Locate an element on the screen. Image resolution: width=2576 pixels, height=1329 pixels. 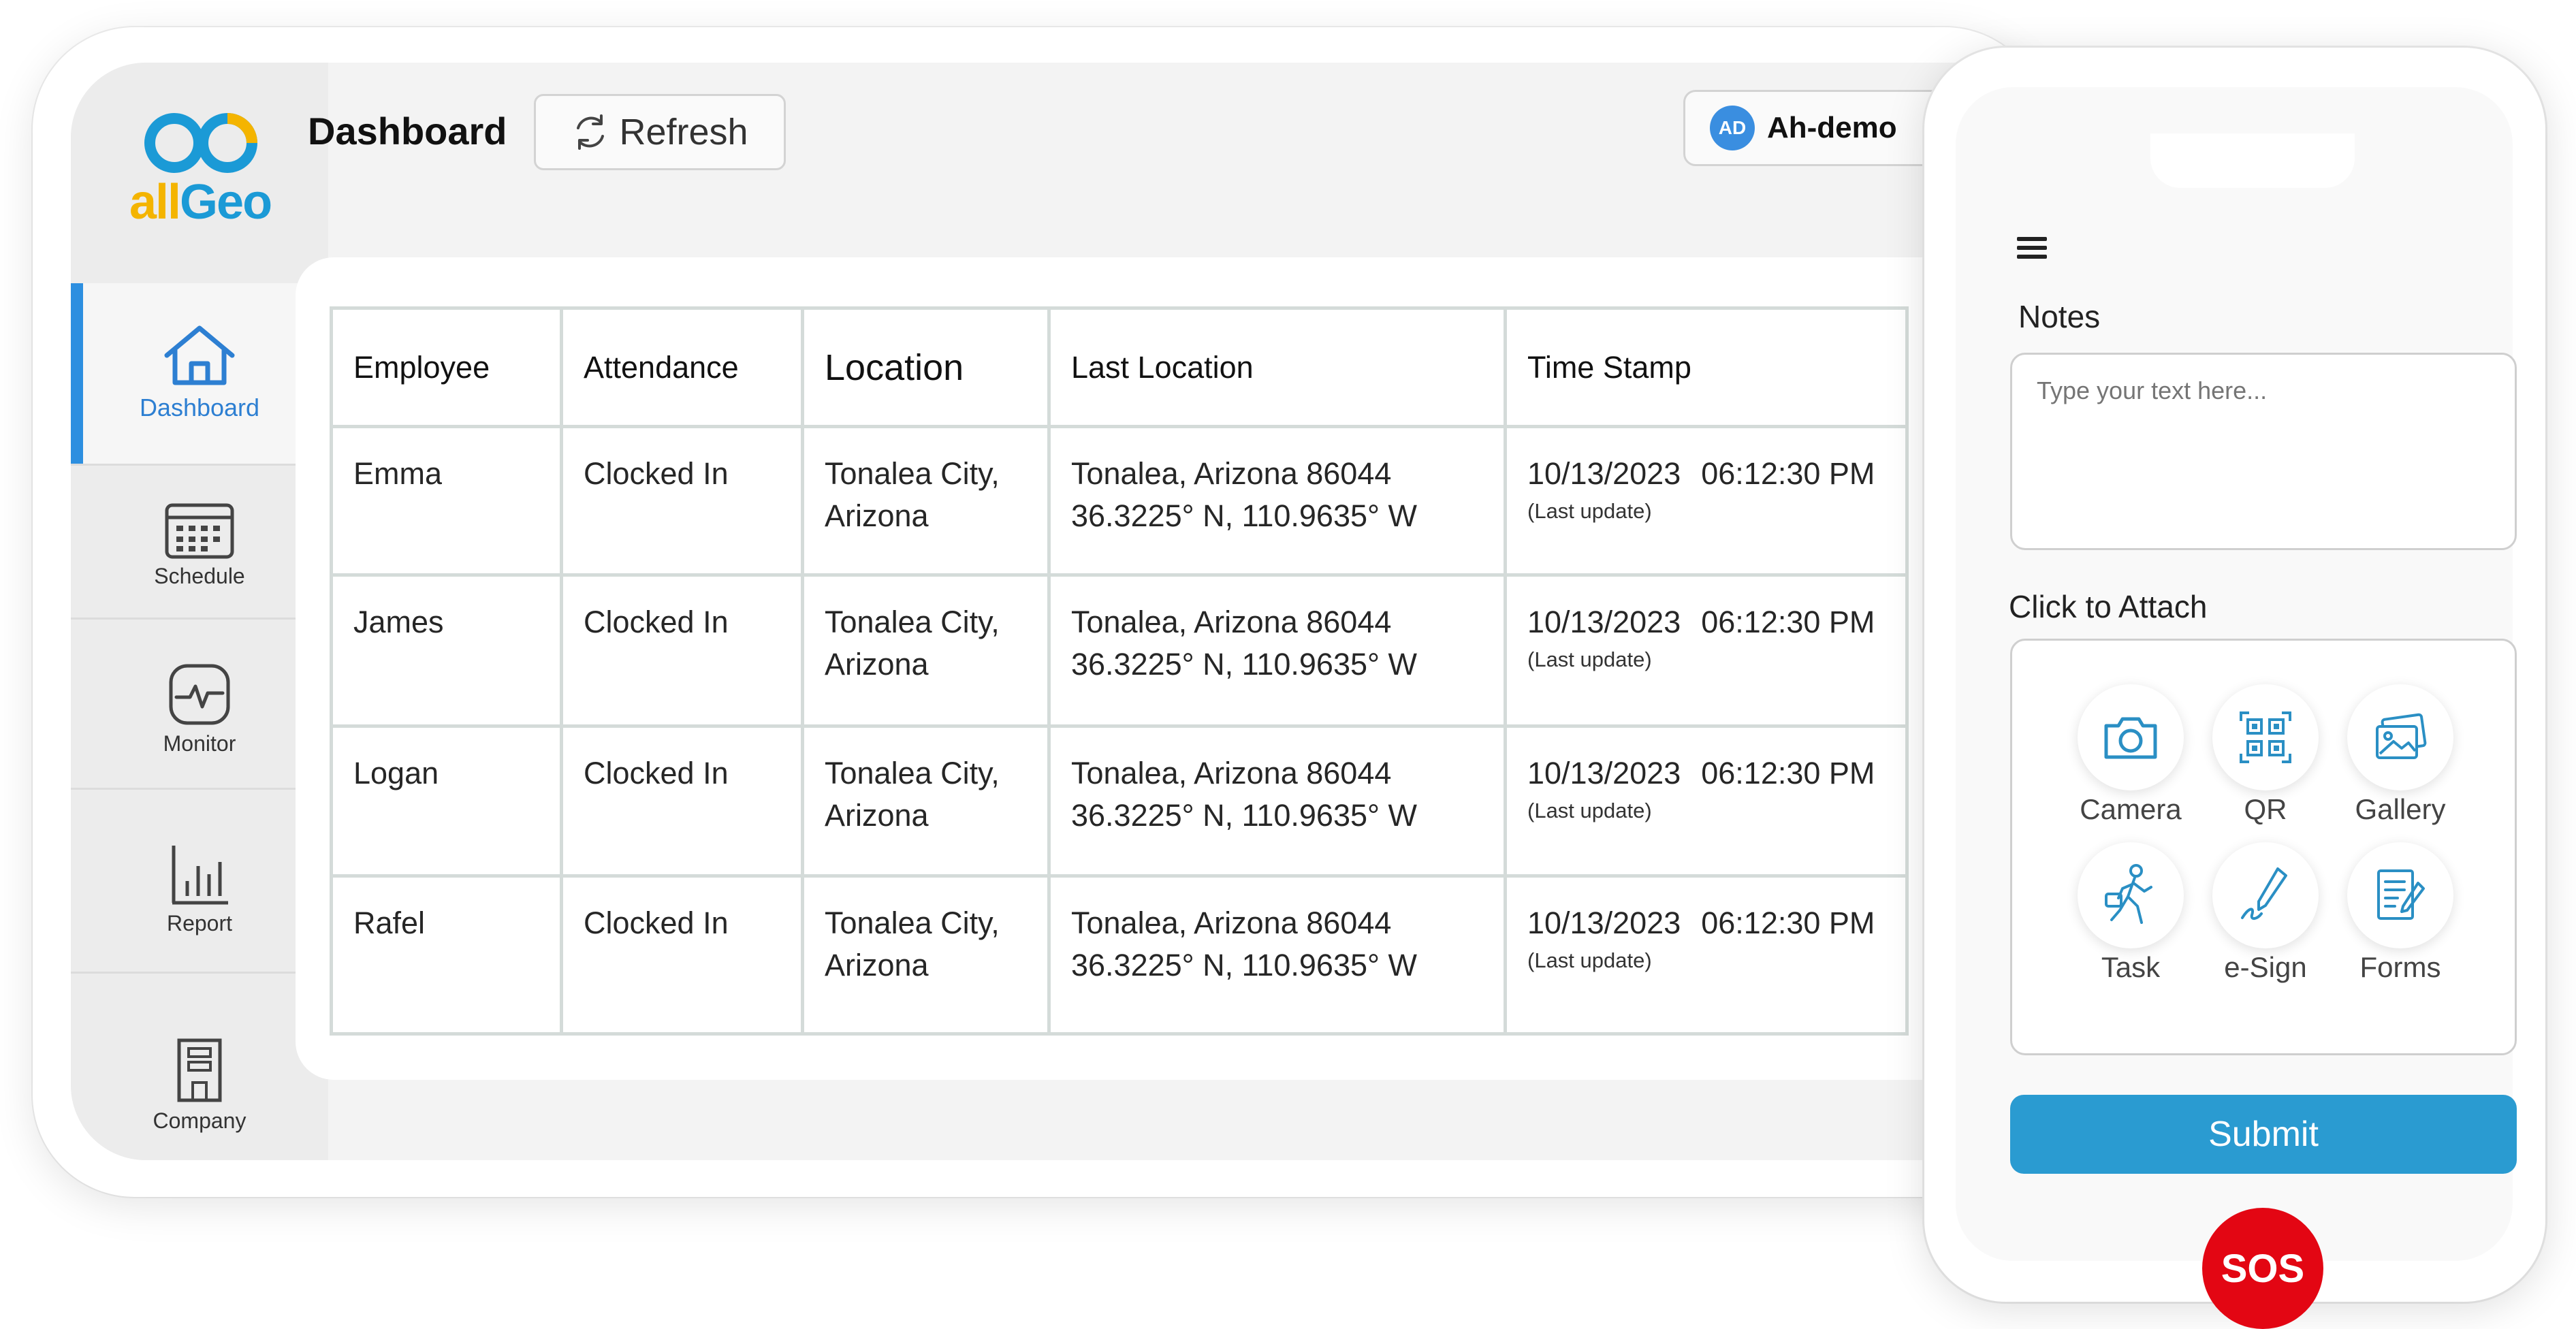
sidebar-item-report: Report is located at coordinates (200, 882).